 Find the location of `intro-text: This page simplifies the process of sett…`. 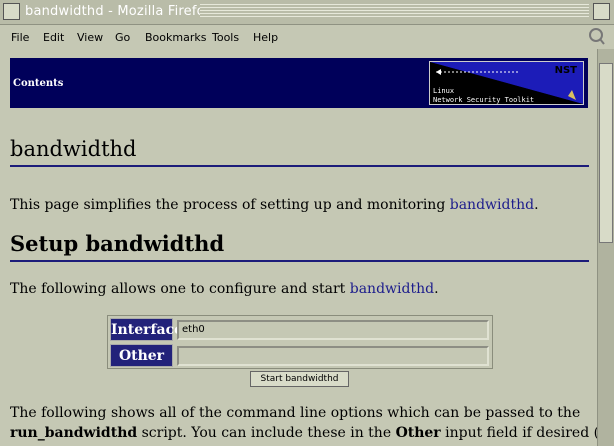

intro-text: This page simplifies the process of sett… is located at coordinates (230, 205).